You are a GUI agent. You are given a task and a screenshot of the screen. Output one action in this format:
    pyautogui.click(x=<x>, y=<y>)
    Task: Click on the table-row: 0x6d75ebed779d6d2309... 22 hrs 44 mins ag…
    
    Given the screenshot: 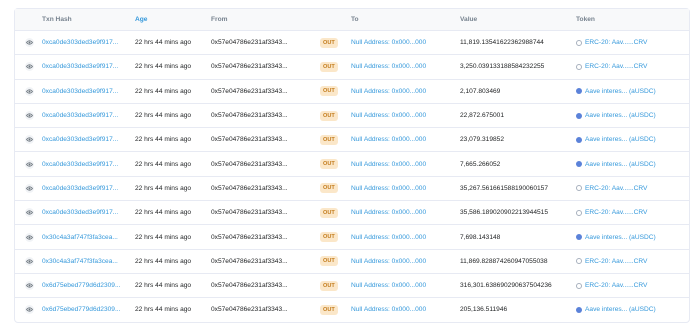 What is the action you would take?
    pyautogui.click(x=352, y=309)
    